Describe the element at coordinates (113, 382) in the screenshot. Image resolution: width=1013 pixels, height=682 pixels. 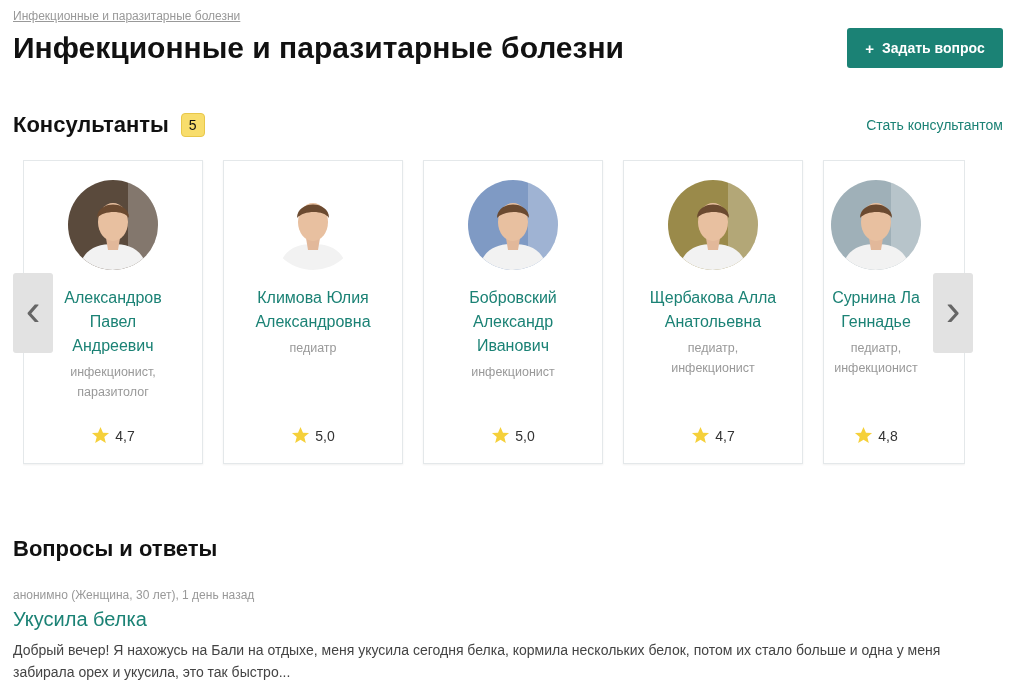
I see `consultant-specialty: инфекционист, паразитолог` at that location.